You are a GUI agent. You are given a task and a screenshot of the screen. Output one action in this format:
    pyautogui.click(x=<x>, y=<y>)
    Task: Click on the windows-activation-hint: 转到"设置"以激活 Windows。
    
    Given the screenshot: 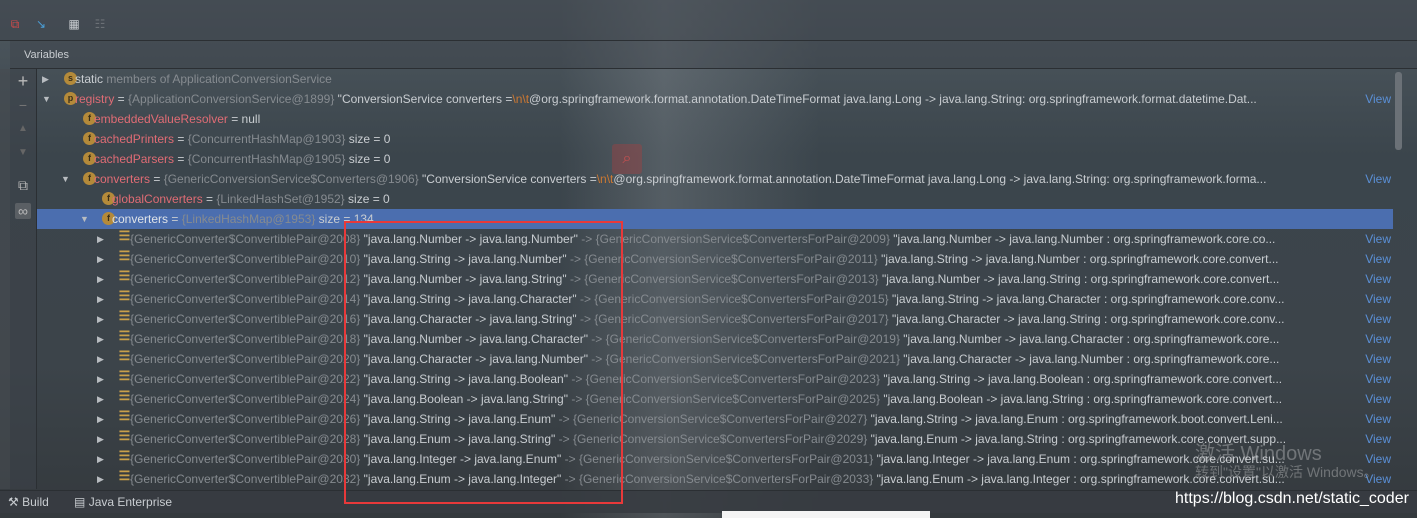 What is the action you would take?
    pyautogui.click(x=1286, y=472)
    